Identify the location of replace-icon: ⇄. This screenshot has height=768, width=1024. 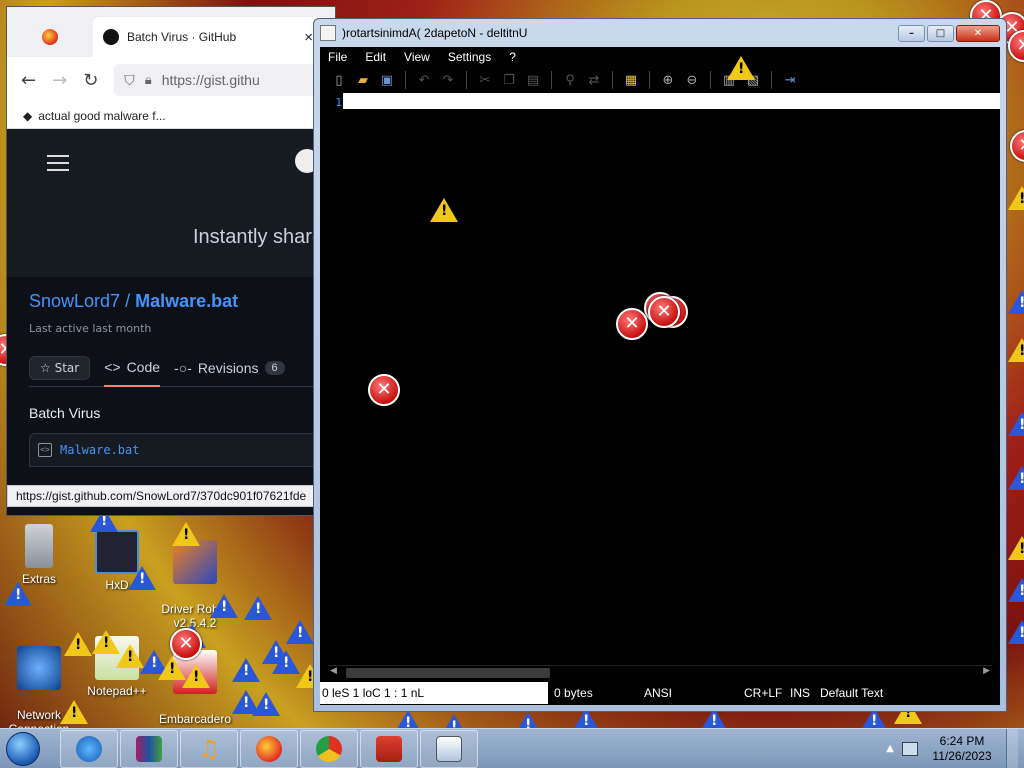
(594, 80).